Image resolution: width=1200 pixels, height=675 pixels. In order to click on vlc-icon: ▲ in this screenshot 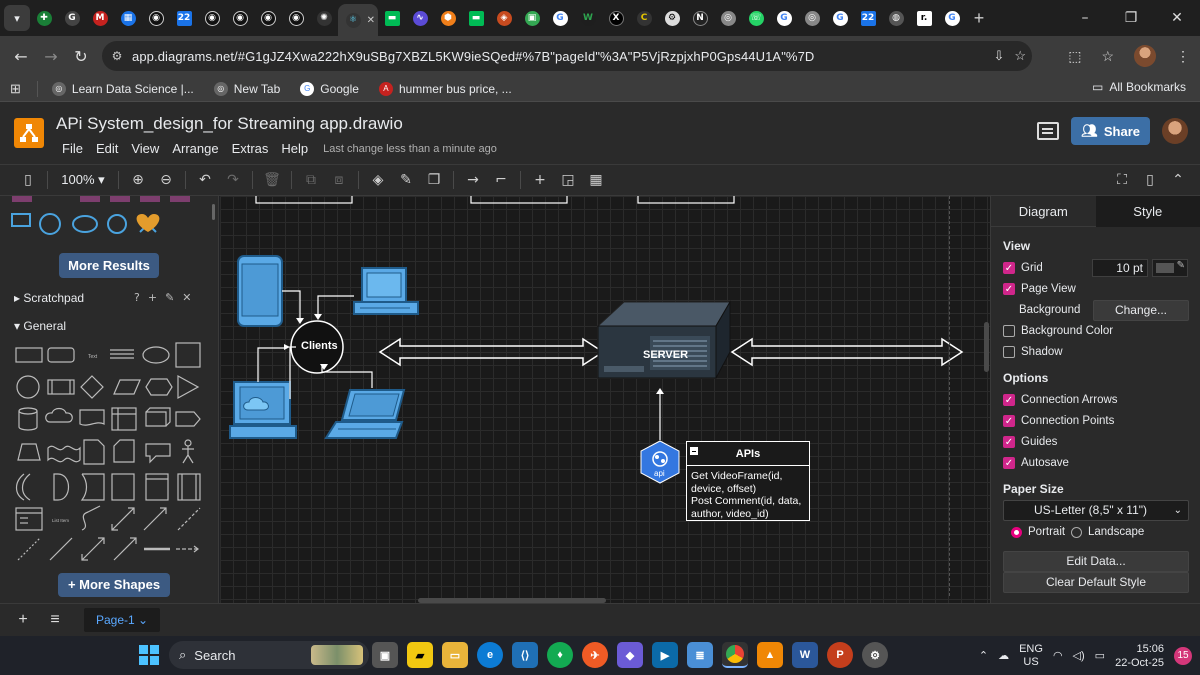, I will do `click(770, 655)`.